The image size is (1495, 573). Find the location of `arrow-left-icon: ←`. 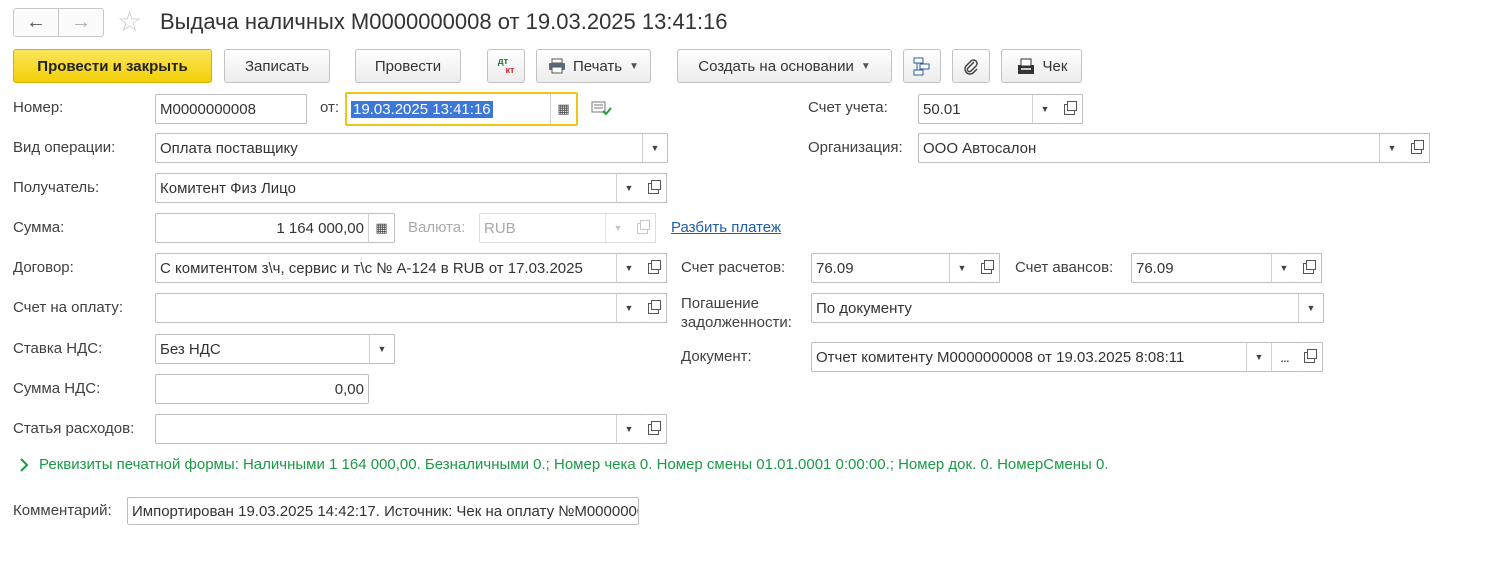

arrow-left-icon: ← is located at coordinates (36, 22).